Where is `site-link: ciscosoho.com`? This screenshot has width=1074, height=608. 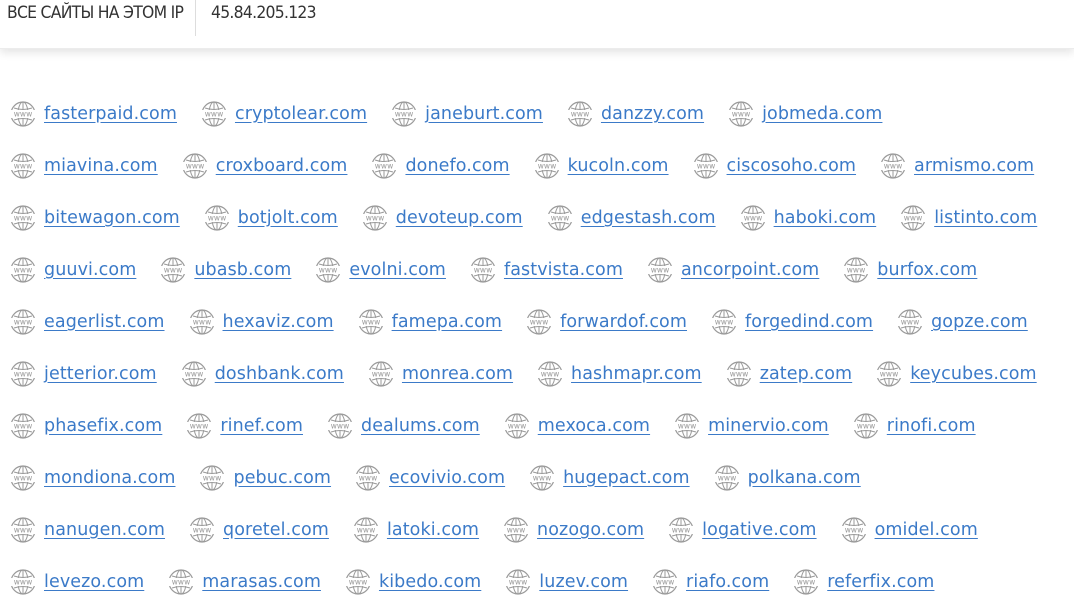
site-link: ciscosoho.com is located at coordinates (791, 166).